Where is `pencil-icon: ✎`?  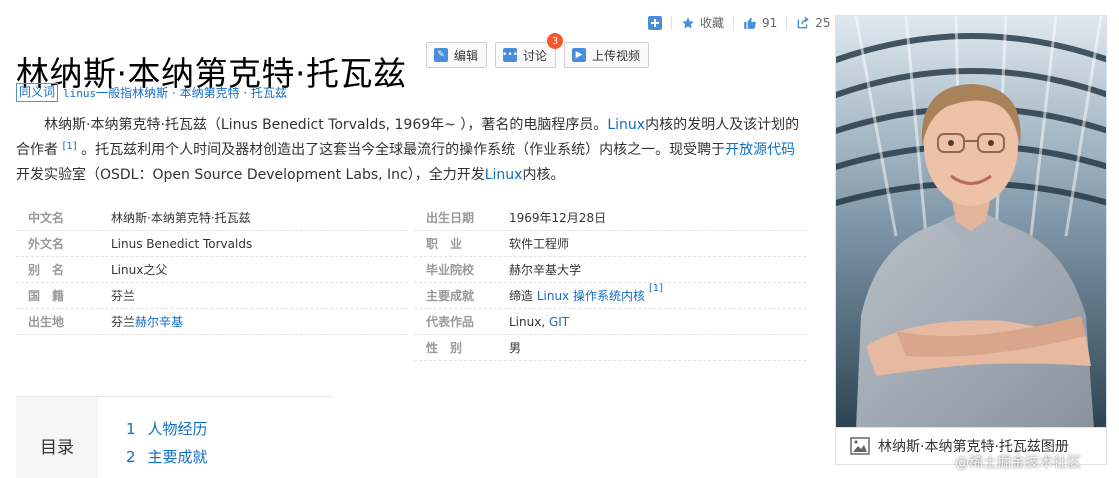
pencil-icon: ✎ is located at coordinates (441, 55).